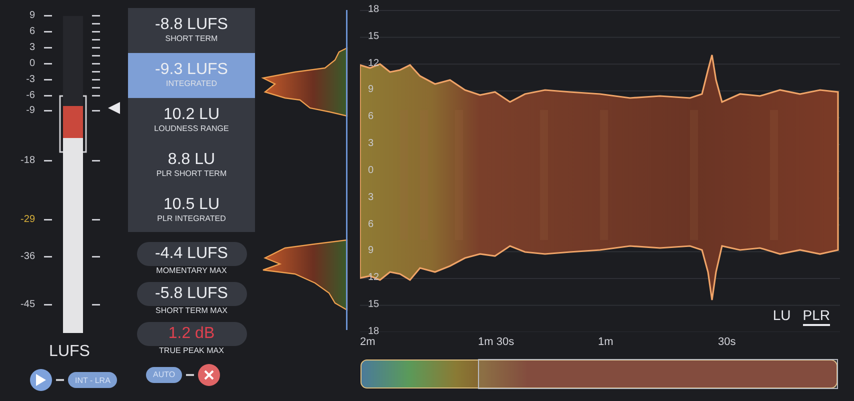 The height and width of the screenshot is (401, 854). I want to click on max-label: MOMENTARY MAX, so click(191, 271).